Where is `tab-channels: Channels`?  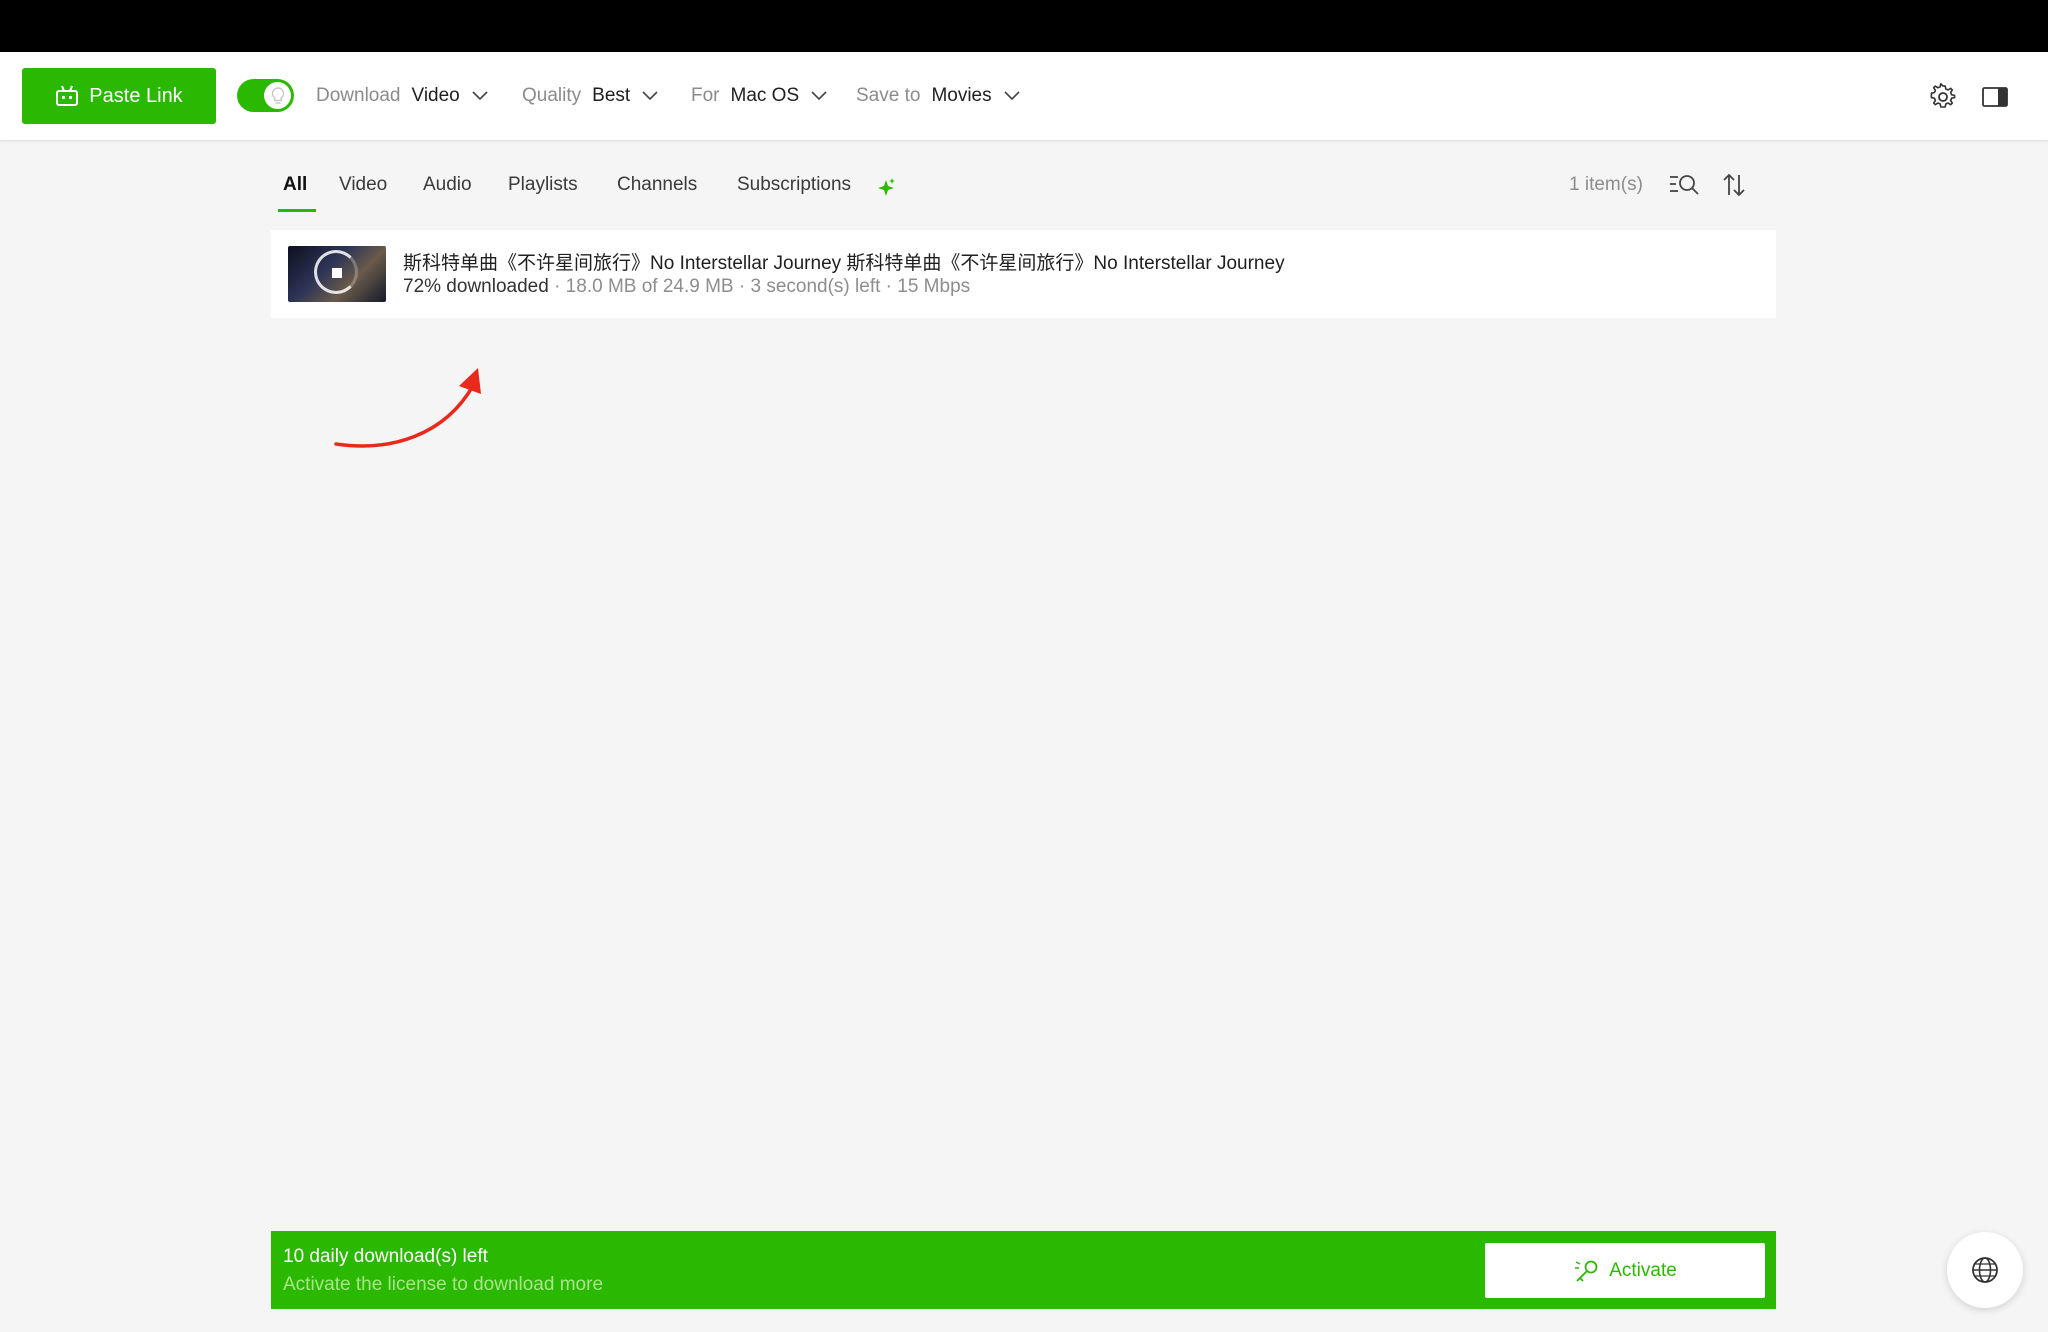
tab-channels: Channels is located at coordinates (657, 189).